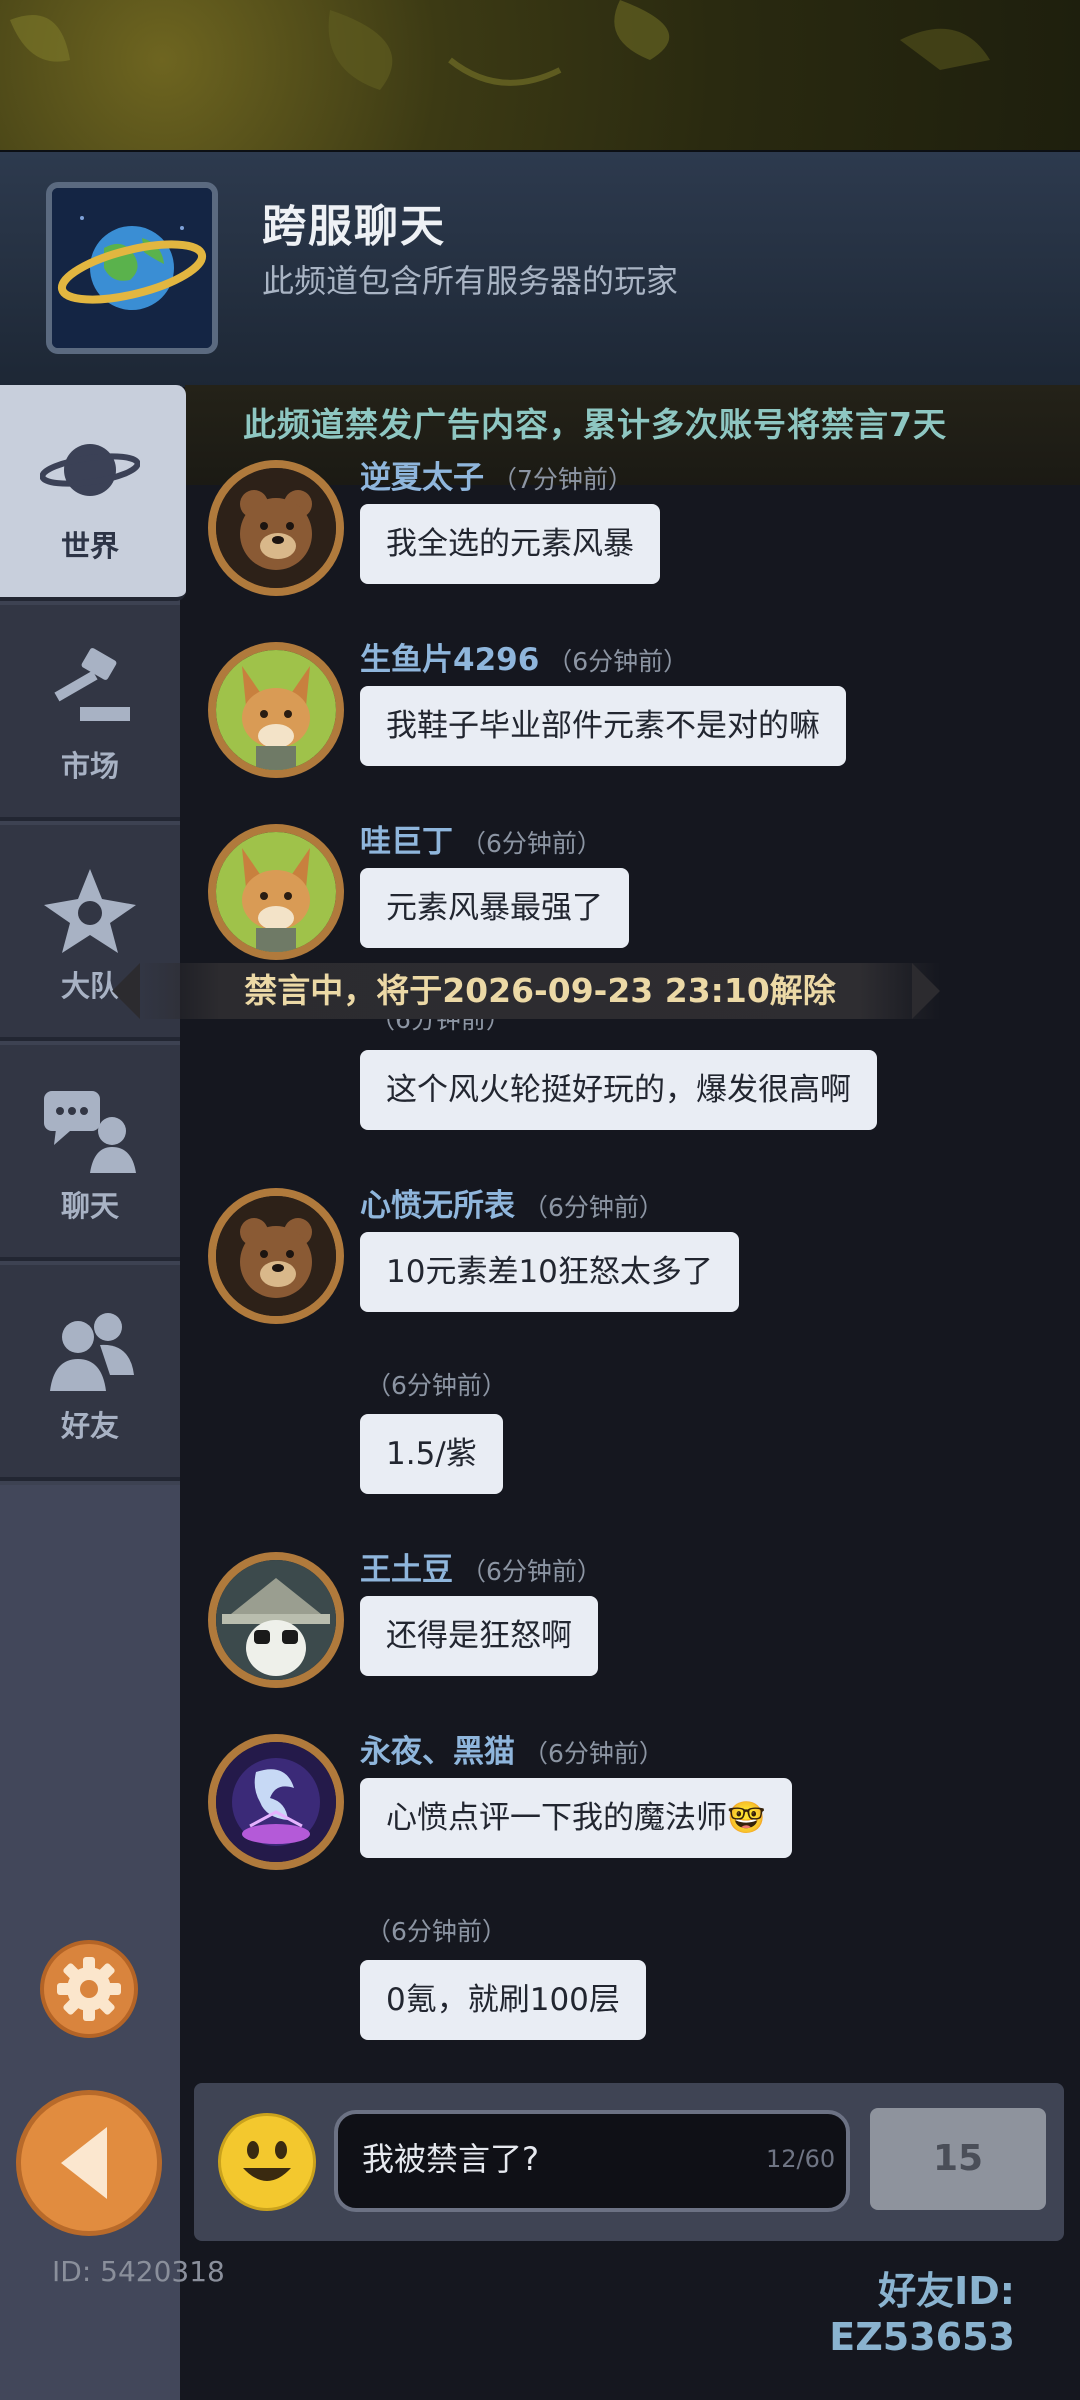  I want to click on sidebar-item-label: 市场, so click(89, 766).